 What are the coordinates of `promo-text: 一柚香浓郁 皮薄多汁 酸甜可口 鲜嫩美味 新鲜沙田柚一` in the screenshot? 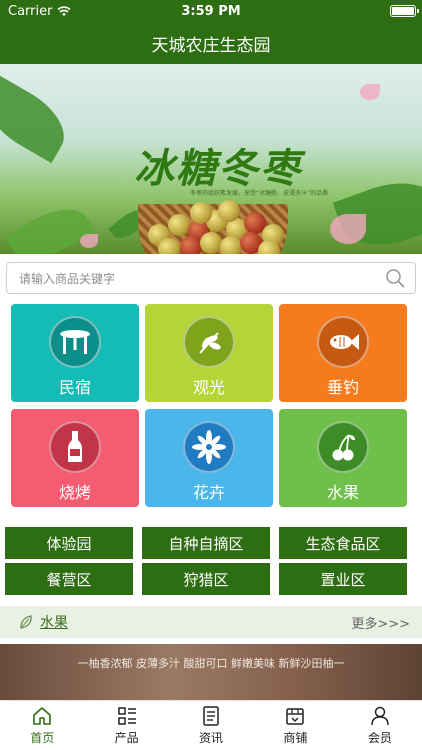 It's located at (211, 663).